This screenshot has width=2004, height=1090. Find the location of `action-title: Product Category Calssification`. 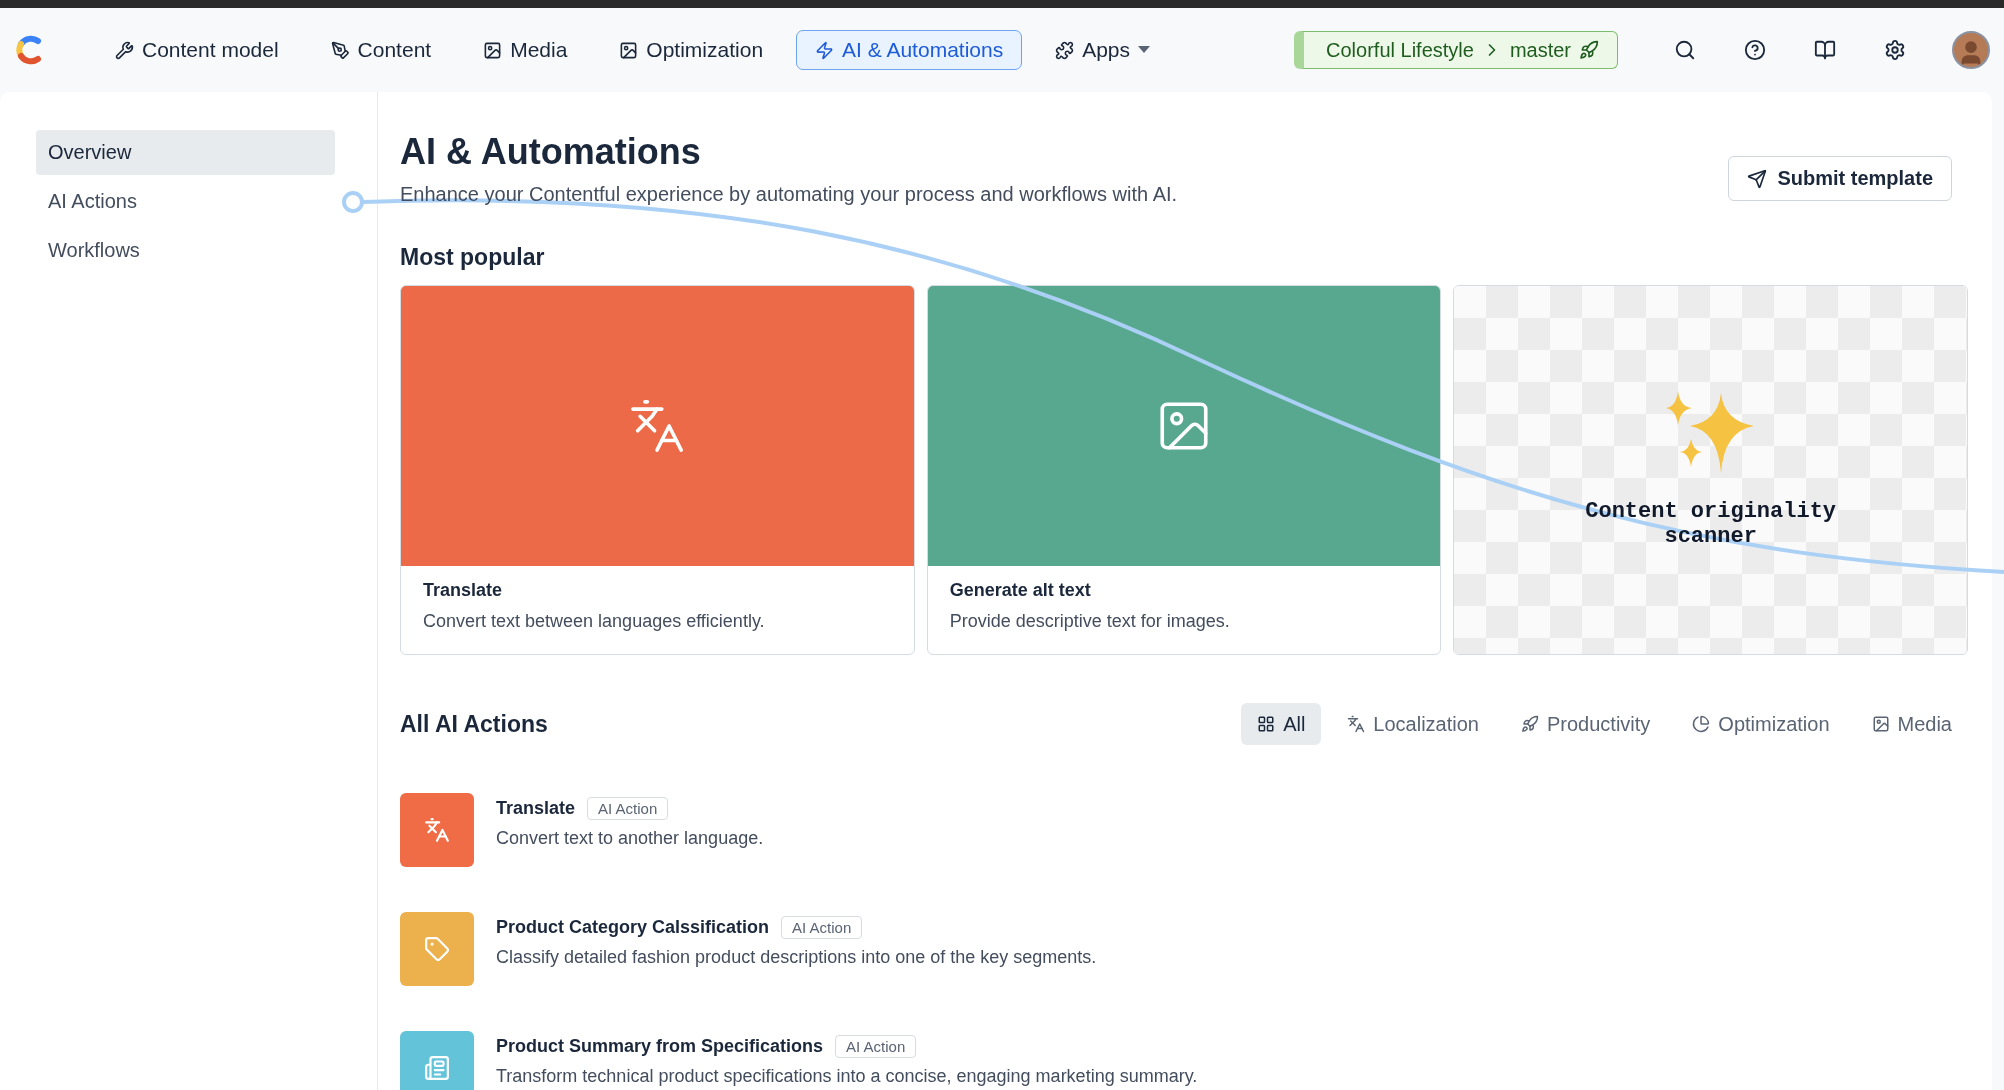

action-title: Product Category Calssification is located at coordinates (633, 928).